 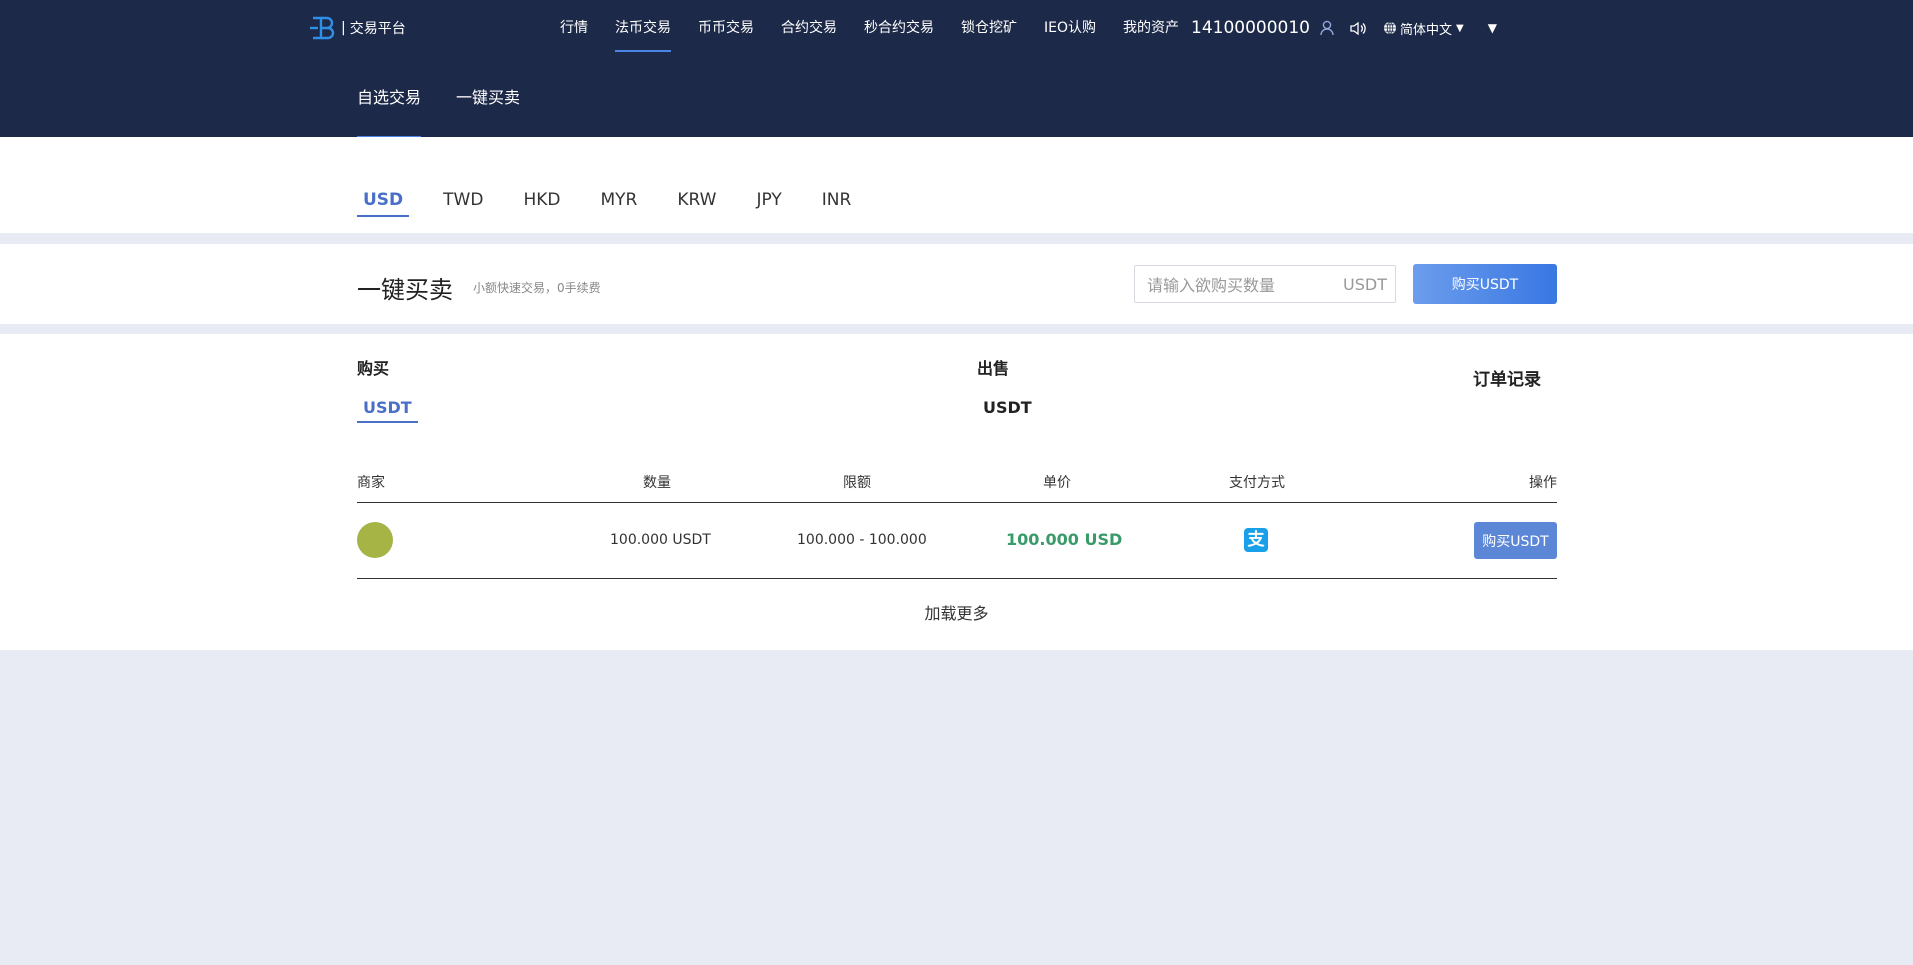 I want to click on nav-fiat-trade: 法币交易, so click(x=643, y=28).